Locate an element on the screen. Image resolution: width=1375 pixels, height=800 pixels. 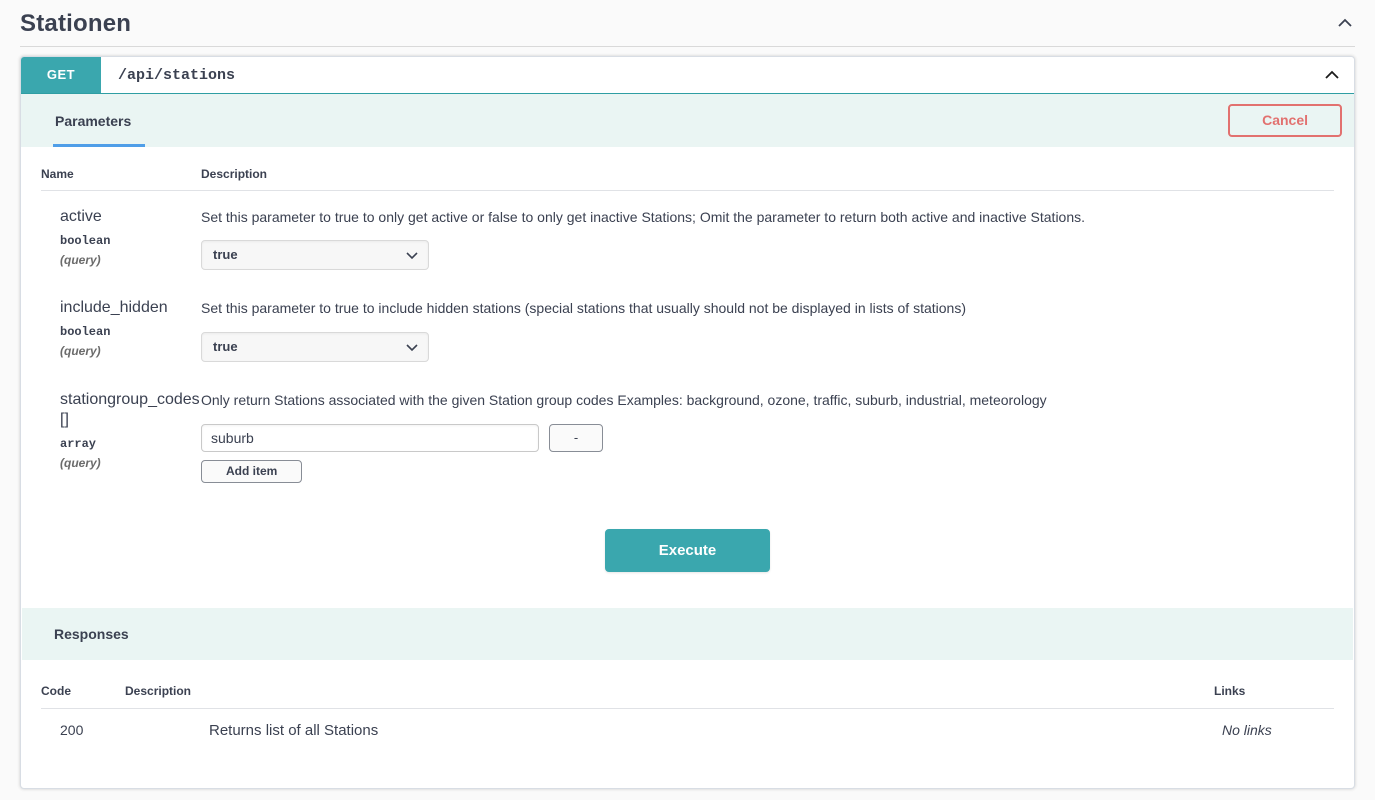
column-header-links: Links is located at coordinates (1274, 684).